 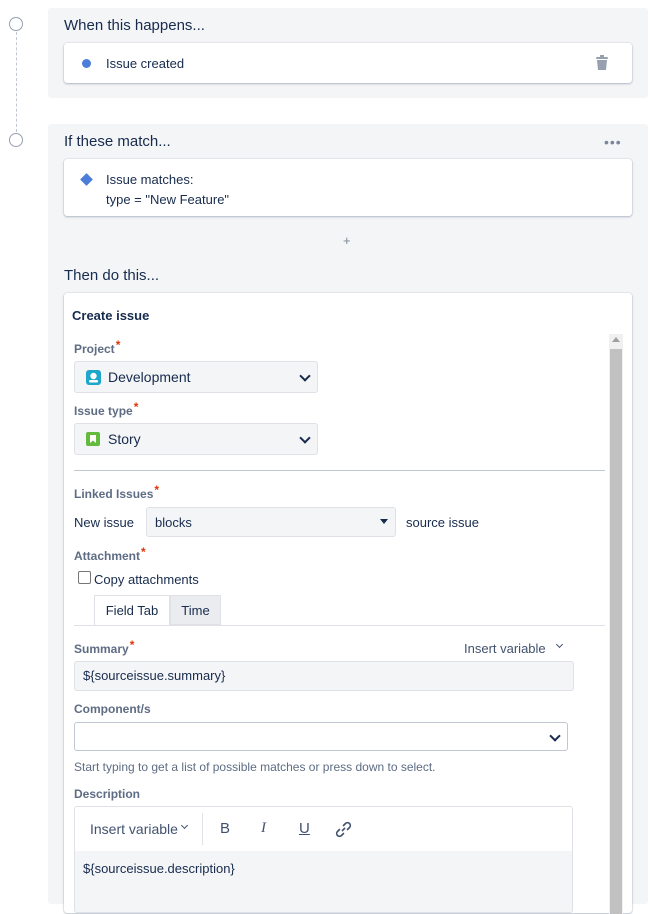 I want to click on condition-diamond-icon, so click(x=86, y=179).